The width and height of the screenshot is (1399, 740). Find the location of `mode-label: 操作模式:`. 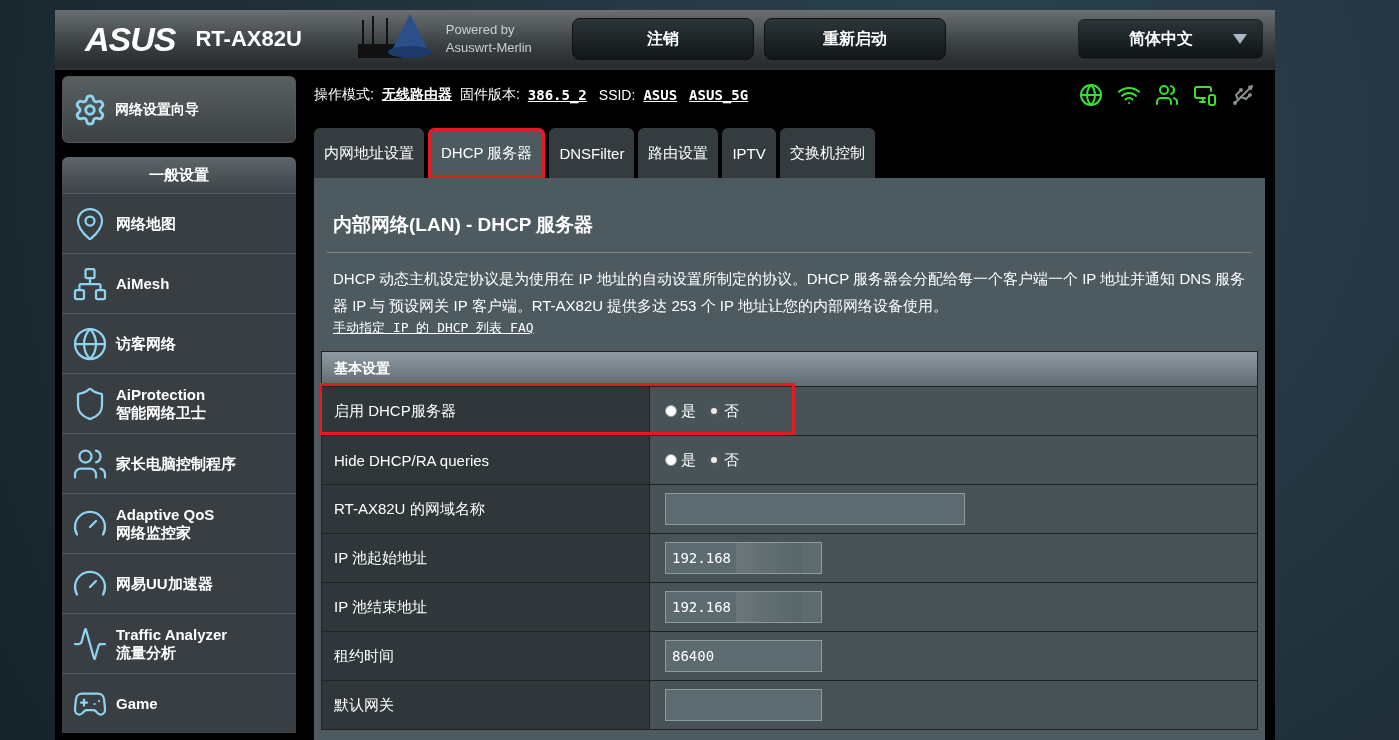

mode-label: 操作模式: is located at coordinates (344, 95).